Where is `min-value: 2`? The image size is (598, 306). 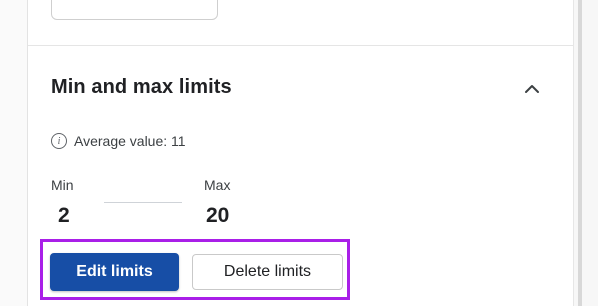 min-value: 2 is located at coordinates (64, 215).